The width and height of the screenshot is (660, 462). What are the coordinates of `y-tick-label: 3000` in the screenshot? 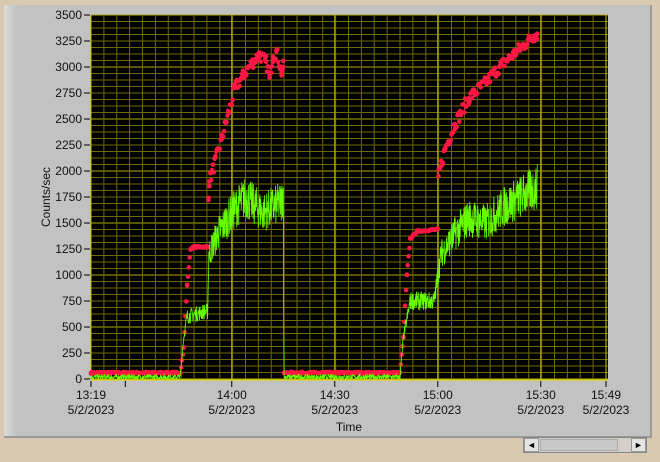 It's located at (68, 67).